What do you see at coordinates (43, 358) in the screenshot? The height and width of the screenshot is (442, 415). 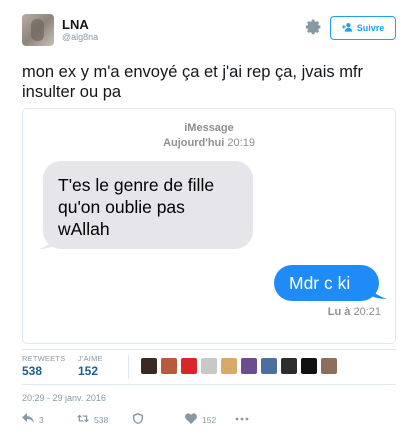 I see `retweets-label: RETWEETS` at bounding box center [43, 358].